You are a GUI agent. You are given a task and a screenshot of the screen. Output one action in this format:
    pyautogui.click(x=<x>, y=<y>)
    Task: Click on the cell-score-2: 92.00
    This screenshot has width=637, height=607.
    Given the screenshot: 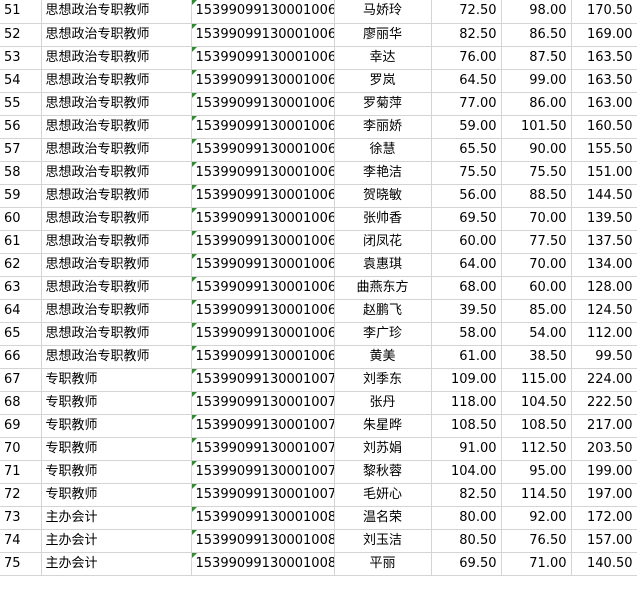 What is the action you would take?
    pyautogui.click(x=536, y=518)
    